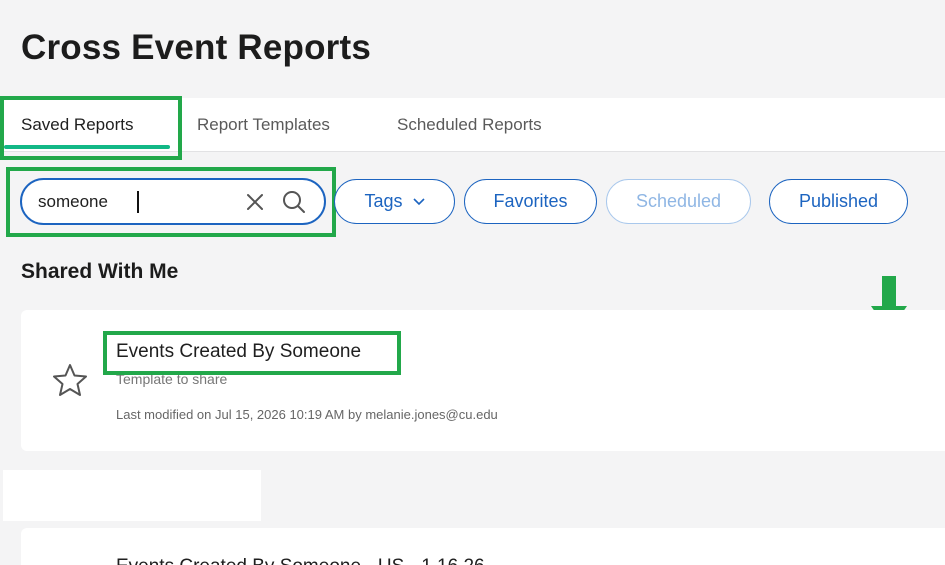 The height and width of the screenshot is (565, 945). Describe the element at coordinates (77, 125) in the screenshot. I see `tab-saved-reports: Saved Reports` at that location.